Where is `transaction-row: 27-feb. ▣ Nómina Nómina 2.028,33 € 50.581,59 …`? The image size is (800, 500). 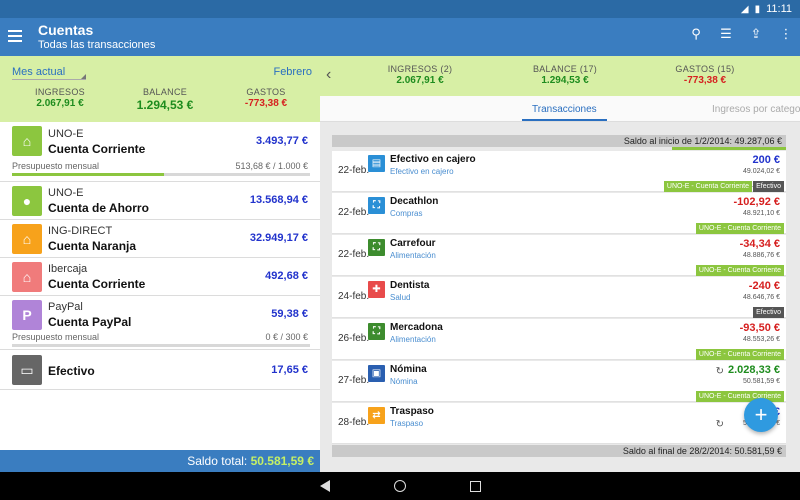
transaction-row: 27-feb. ▣ Nómina Nómina 2.028,33 € 50.581,59 … is located at coordinates (559, 381).